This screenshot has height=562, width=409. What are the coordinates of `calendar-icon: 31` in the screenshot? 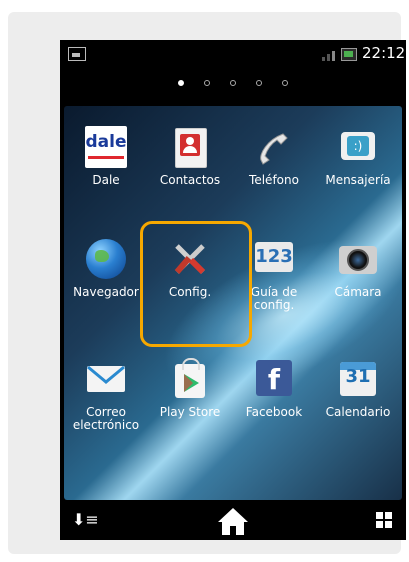 It's located at (358, 379).